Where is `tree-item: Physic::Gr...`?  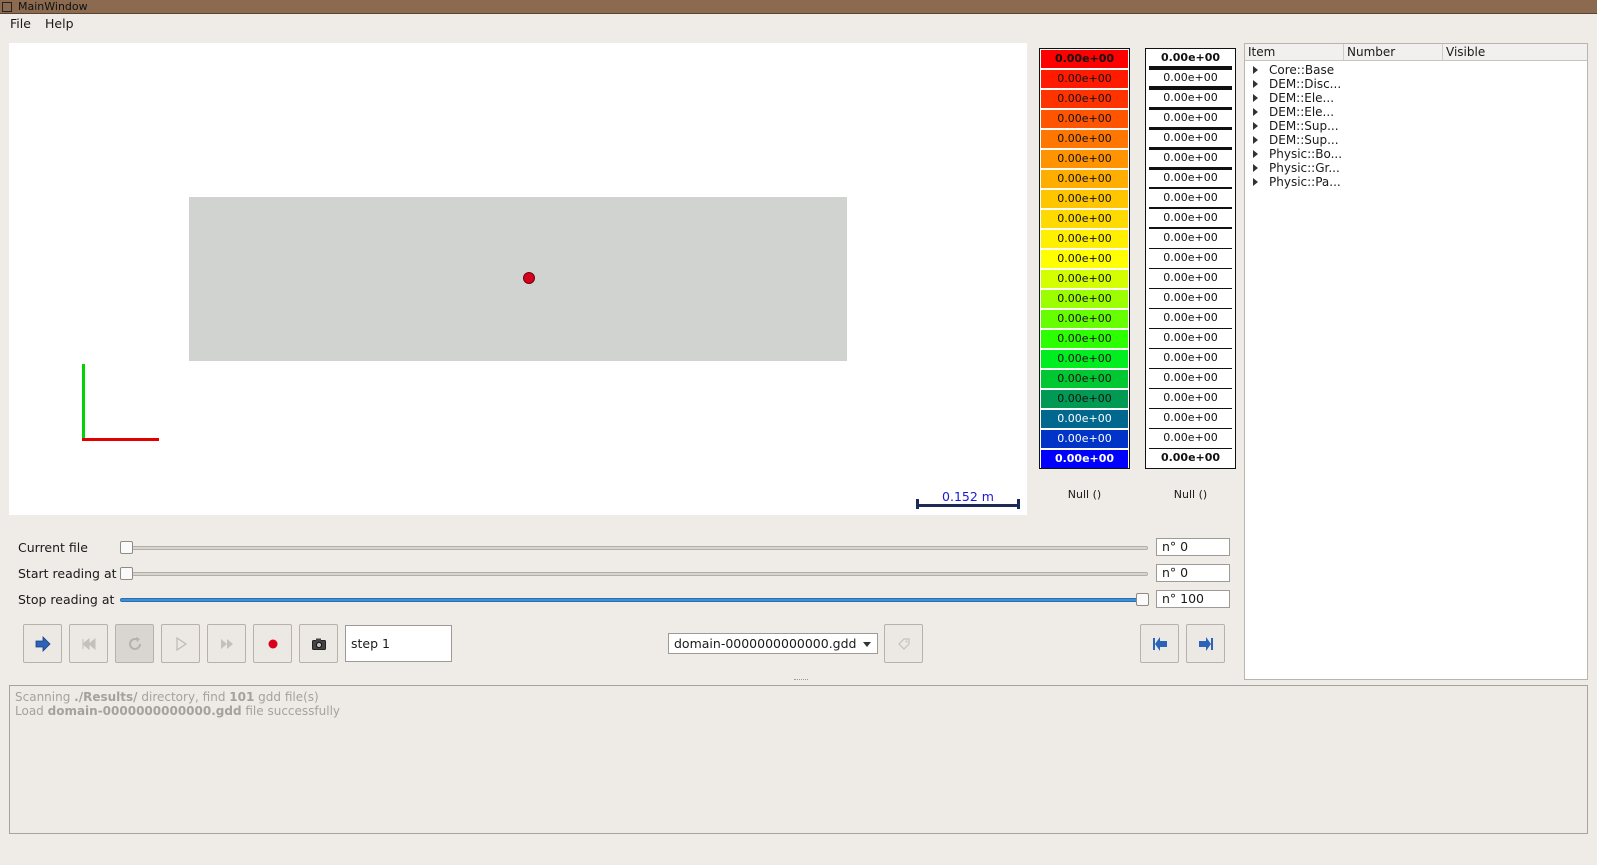 tree-item: Physic::Gr... is located at coordinates (1416, 168).